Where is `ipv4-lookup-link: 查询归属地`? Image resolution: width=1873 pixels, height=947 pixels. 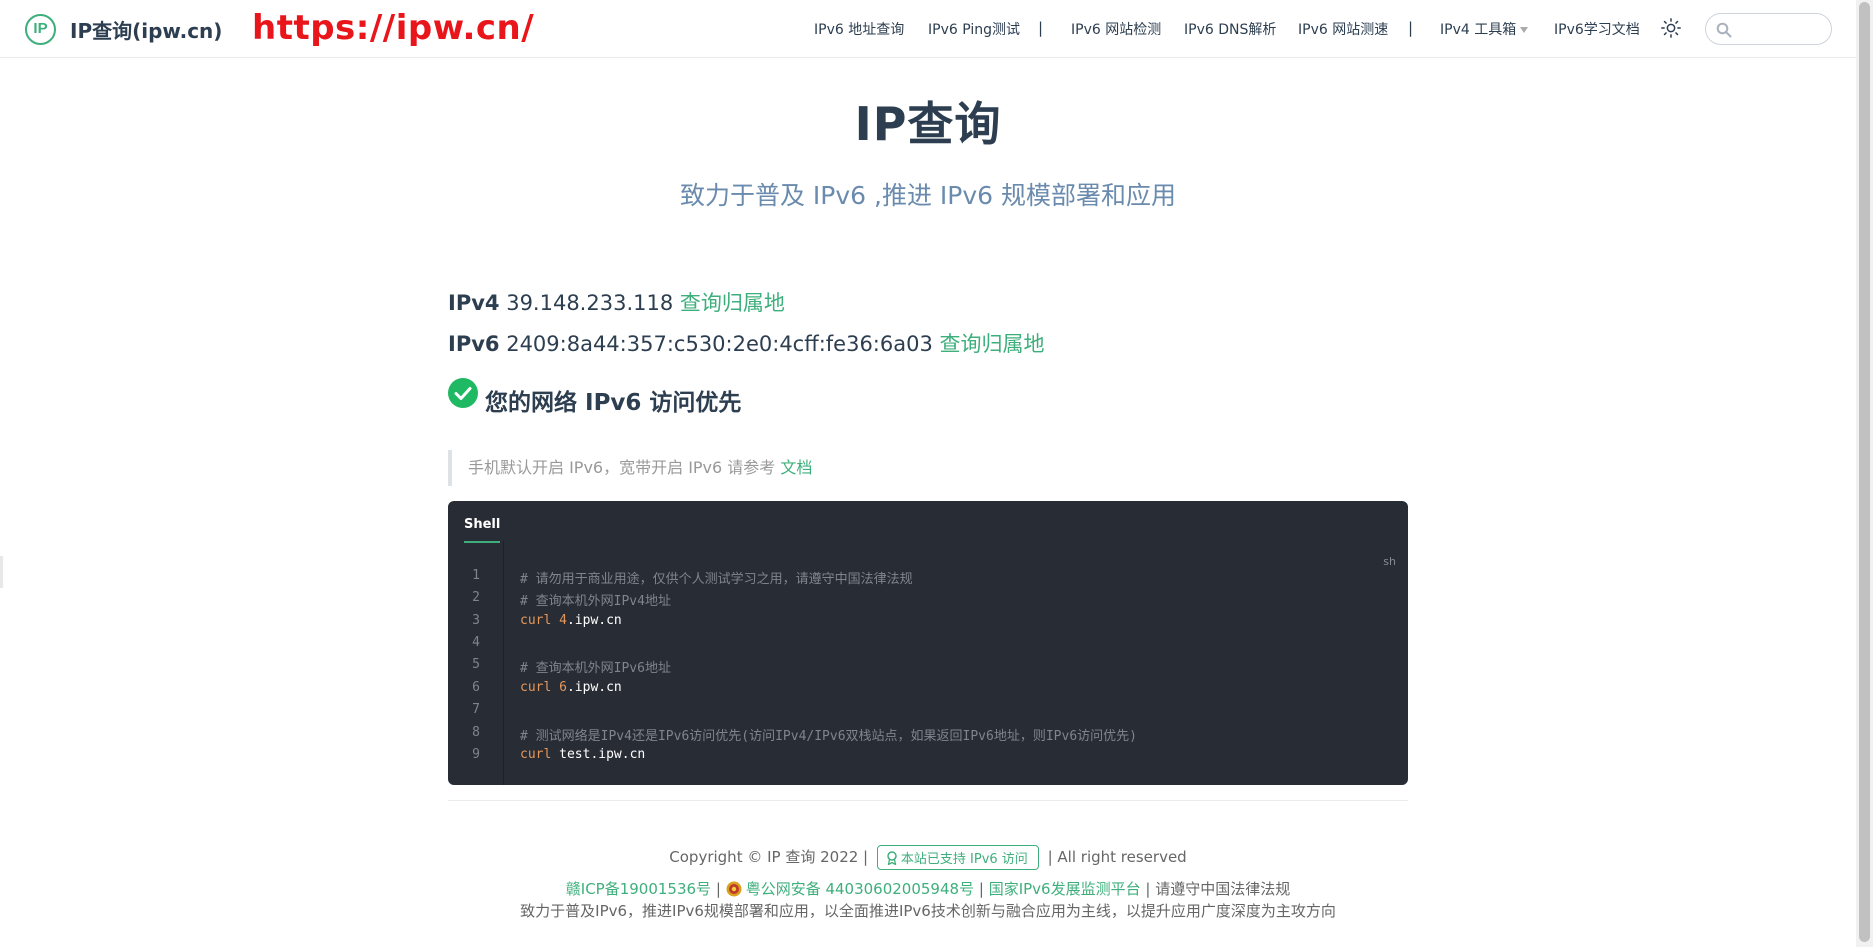
ipv4-lookup-link: 查询归属地 is located at coordinates (732, 303).